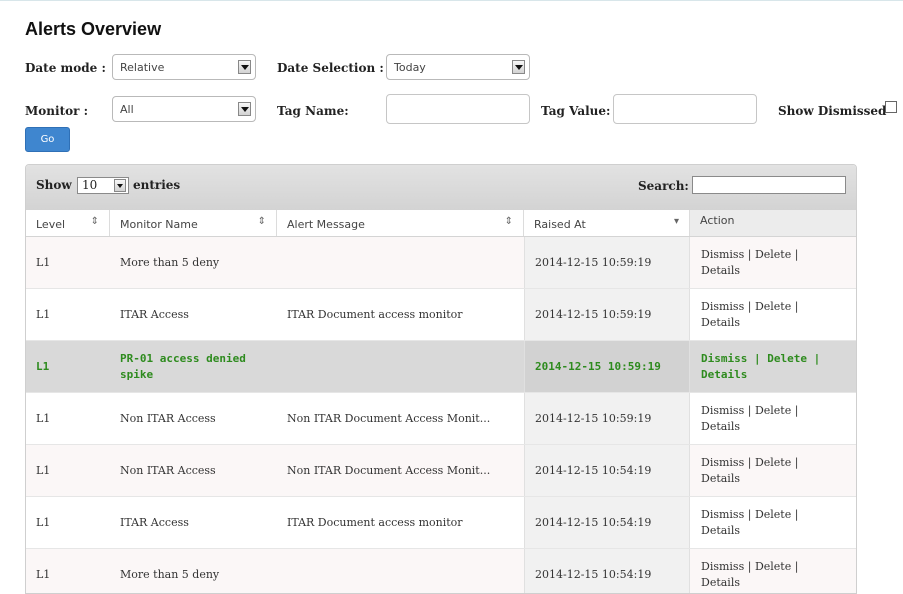 The height and width of the screenshot is (594, 903). Describe the element at coordinates (330, 68) in the screenshot. I see `date-selection-label: Date Selection :` at that location.